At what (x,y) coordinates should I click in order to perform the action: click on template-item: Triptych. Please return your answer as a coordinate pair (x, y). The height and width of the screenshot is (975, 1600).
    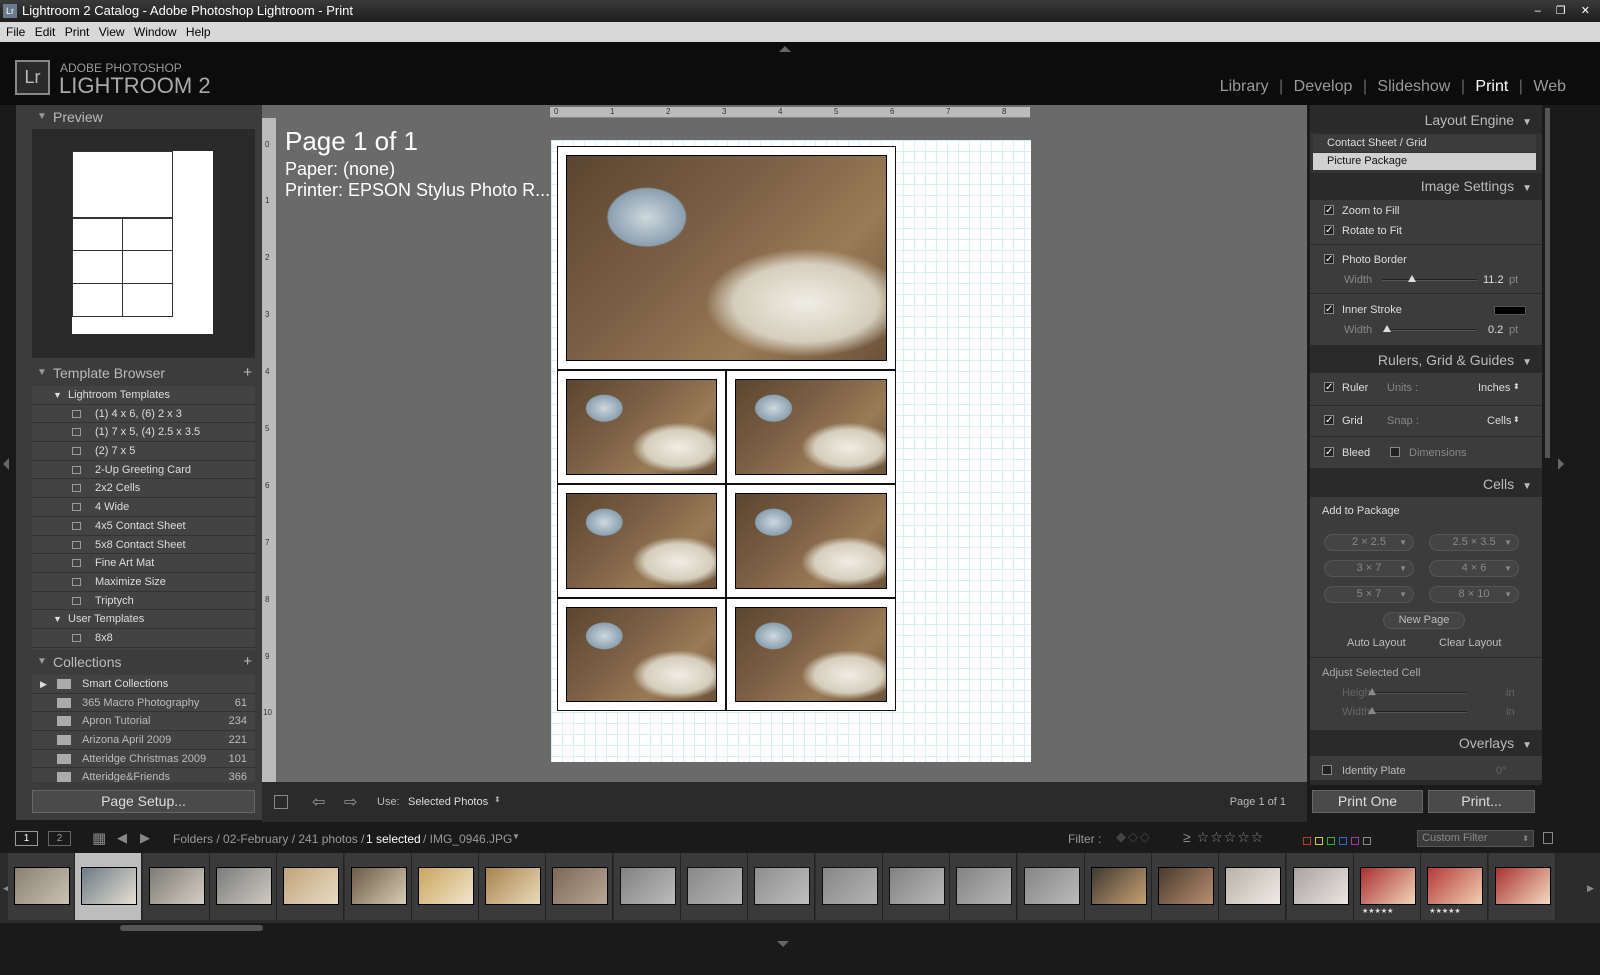
    Looking at the image, I should click on (143, 601).